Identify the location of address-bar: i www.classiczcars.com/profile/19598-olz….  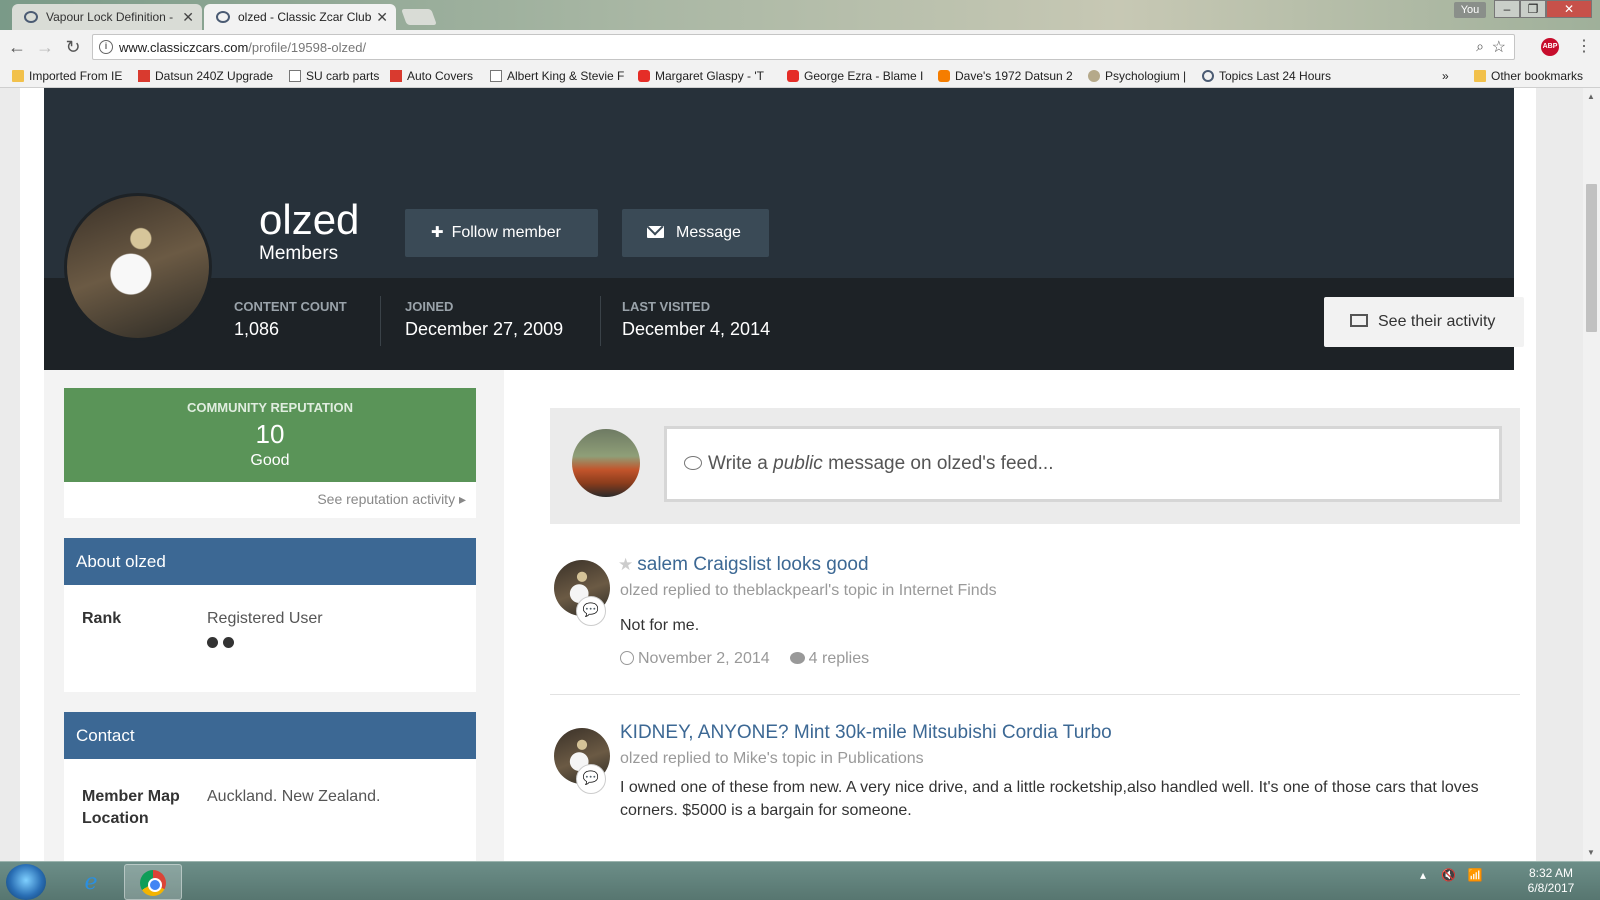
(803, 47).